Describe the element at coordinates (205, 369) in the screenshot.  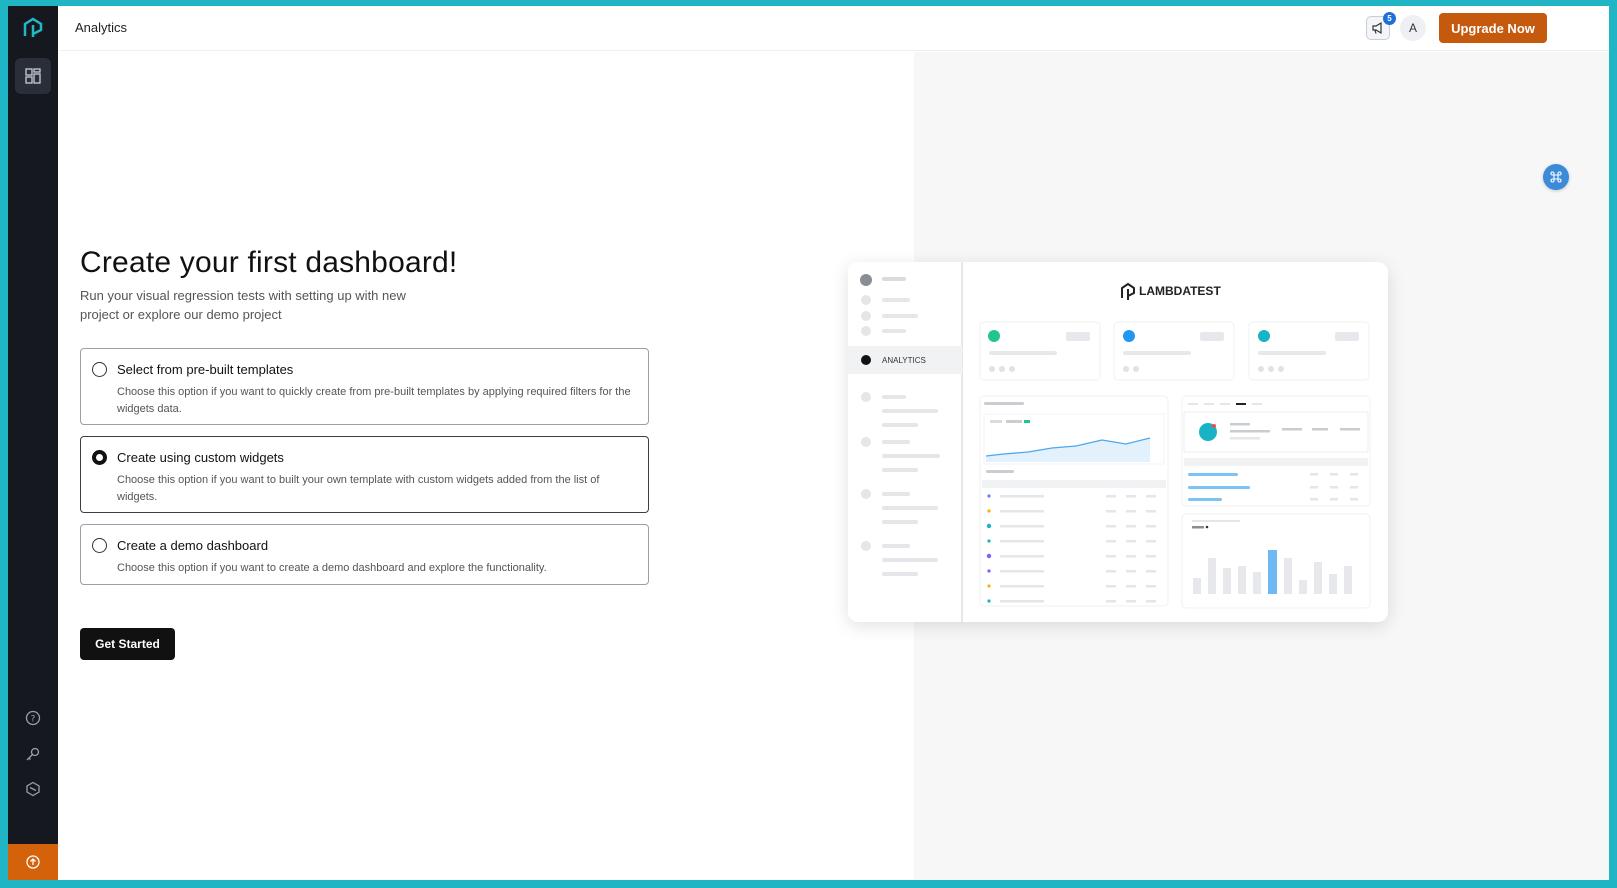
I see `option-title: Select from pre-built templates` at that location.